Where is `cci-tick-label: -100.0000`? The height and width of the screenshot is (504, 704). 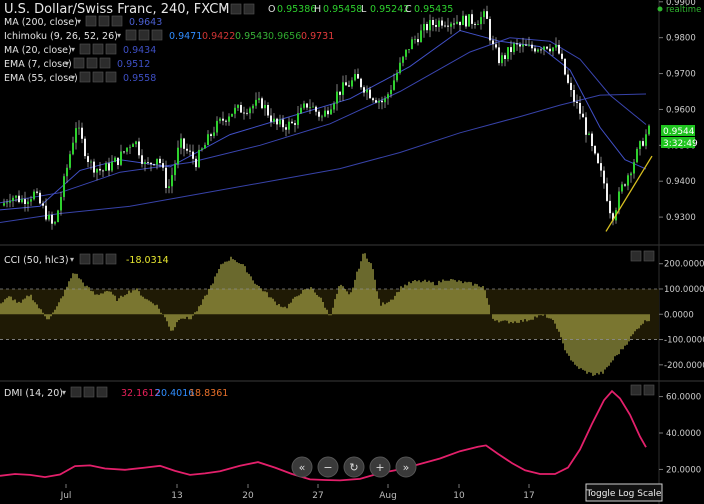 cci-tick-label: -100.0000 is located at coordinates (684, 341).